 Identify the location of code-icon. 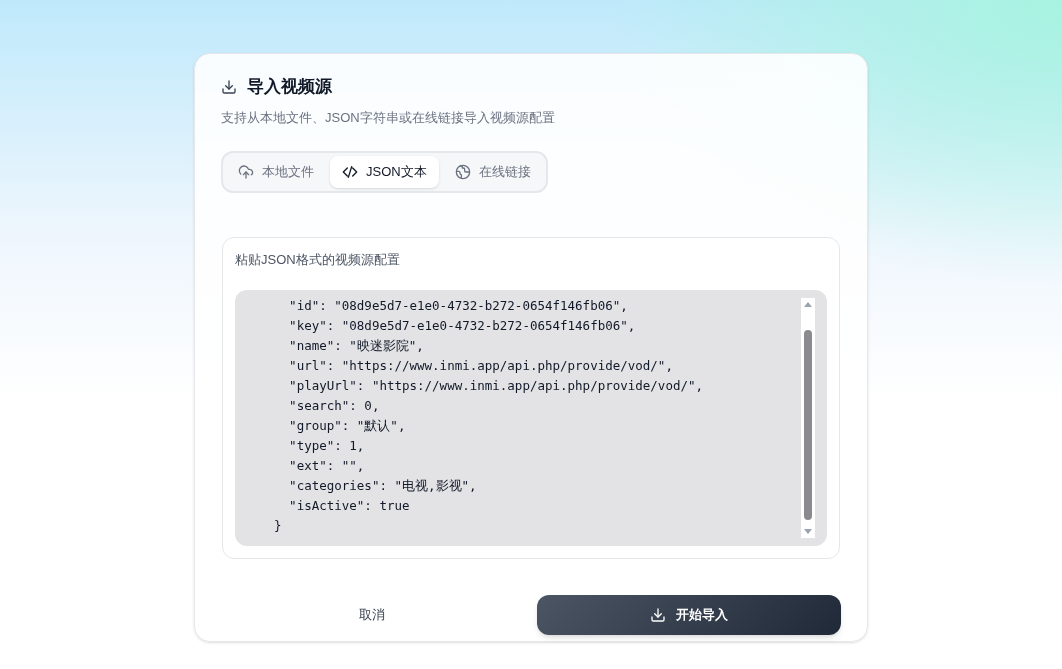
(350, 172).